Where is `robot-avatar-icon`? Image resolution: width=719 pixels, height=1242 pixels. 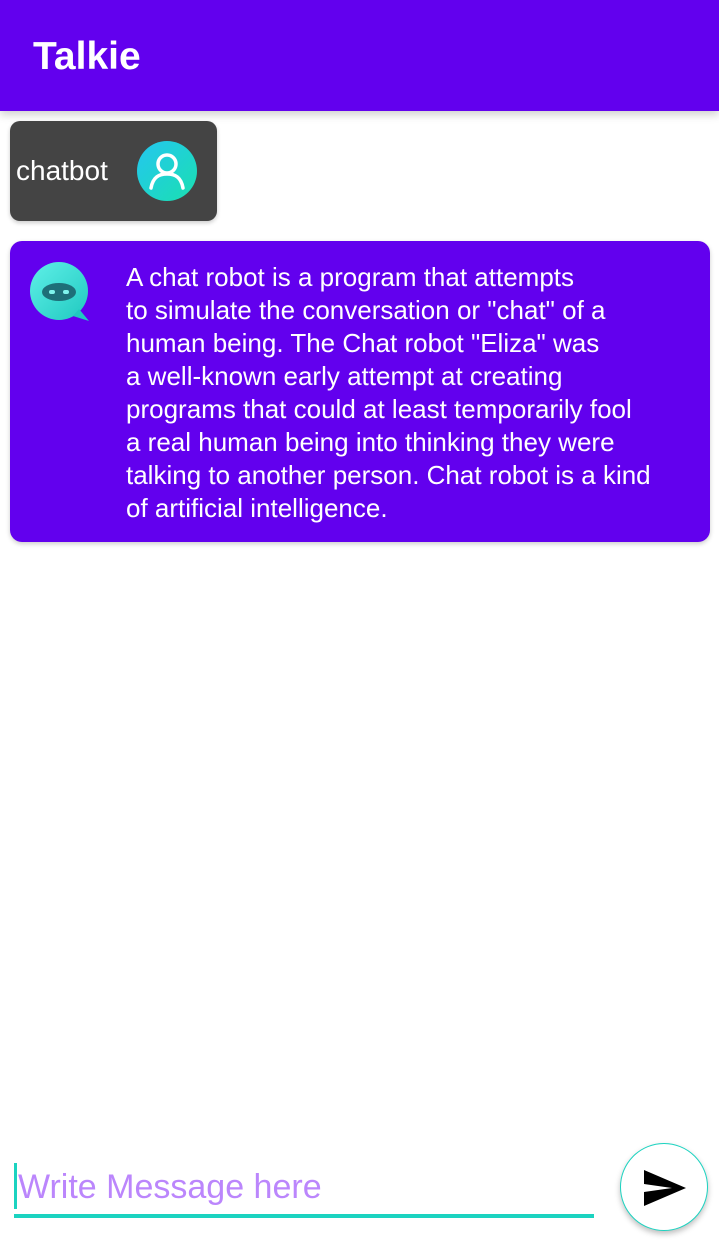
robot-avatar-icon is located at coordinates (59, 291).